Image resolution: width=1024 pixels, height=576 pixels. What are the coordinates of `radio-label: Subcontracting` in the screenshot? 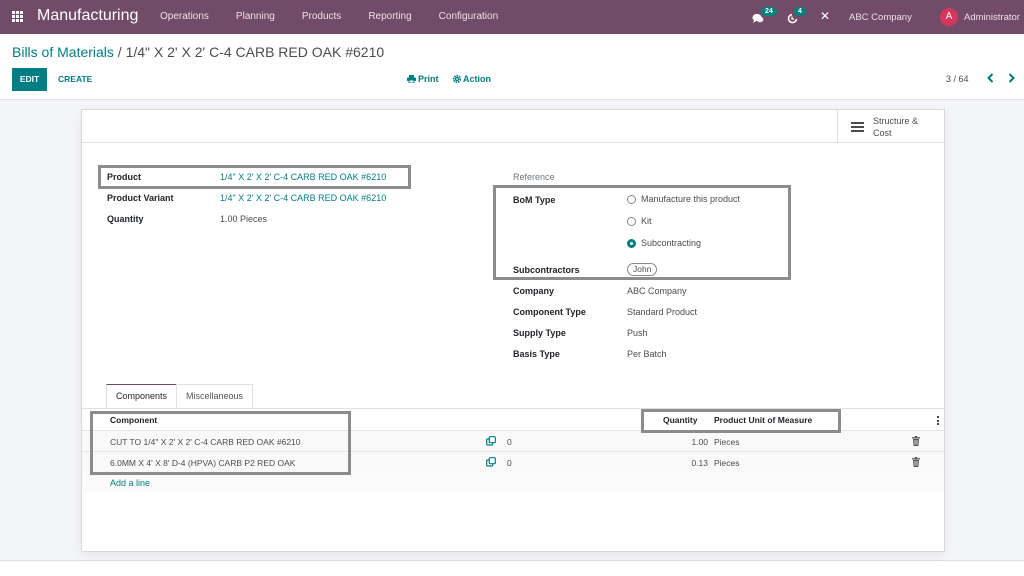 It's located at (671, 243).